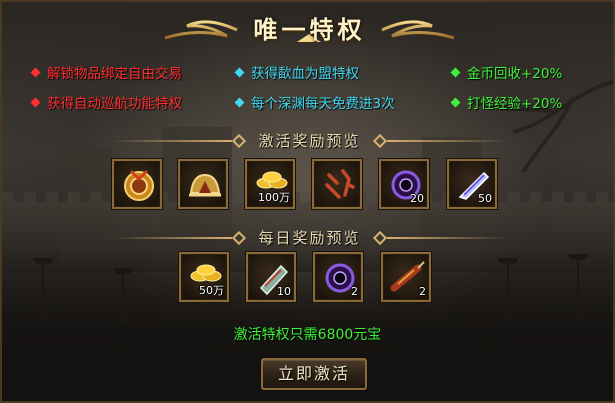 The height and width of the screenshot is (403, 615). Describe the element at coordinates (309, 238) in the screenshot. I see `daily-rewards-header: 每日奖励预览` at that location.